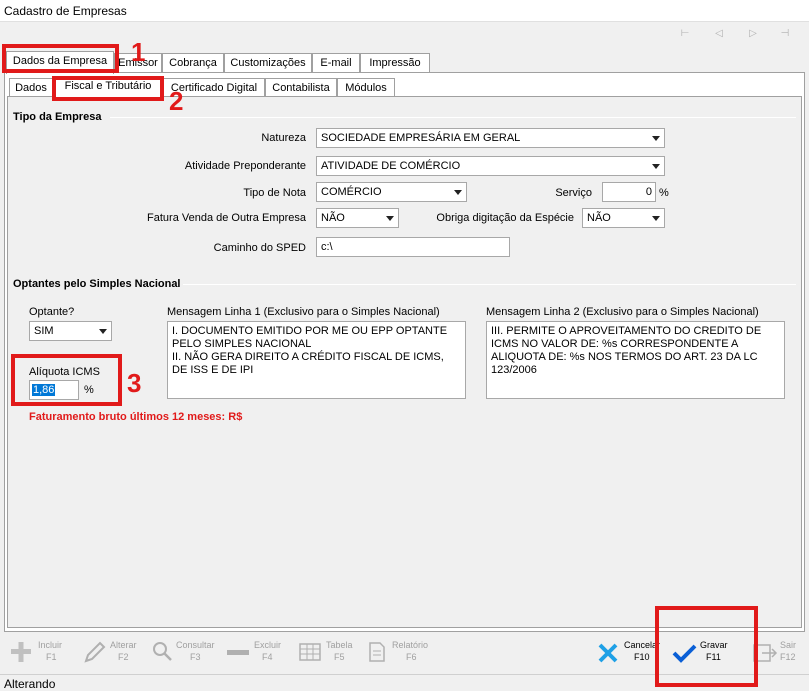  What do you see at coordinates (336, 63) in the screenshot?
I see `tab-email: E-mail` at bounding box center [336, 63].